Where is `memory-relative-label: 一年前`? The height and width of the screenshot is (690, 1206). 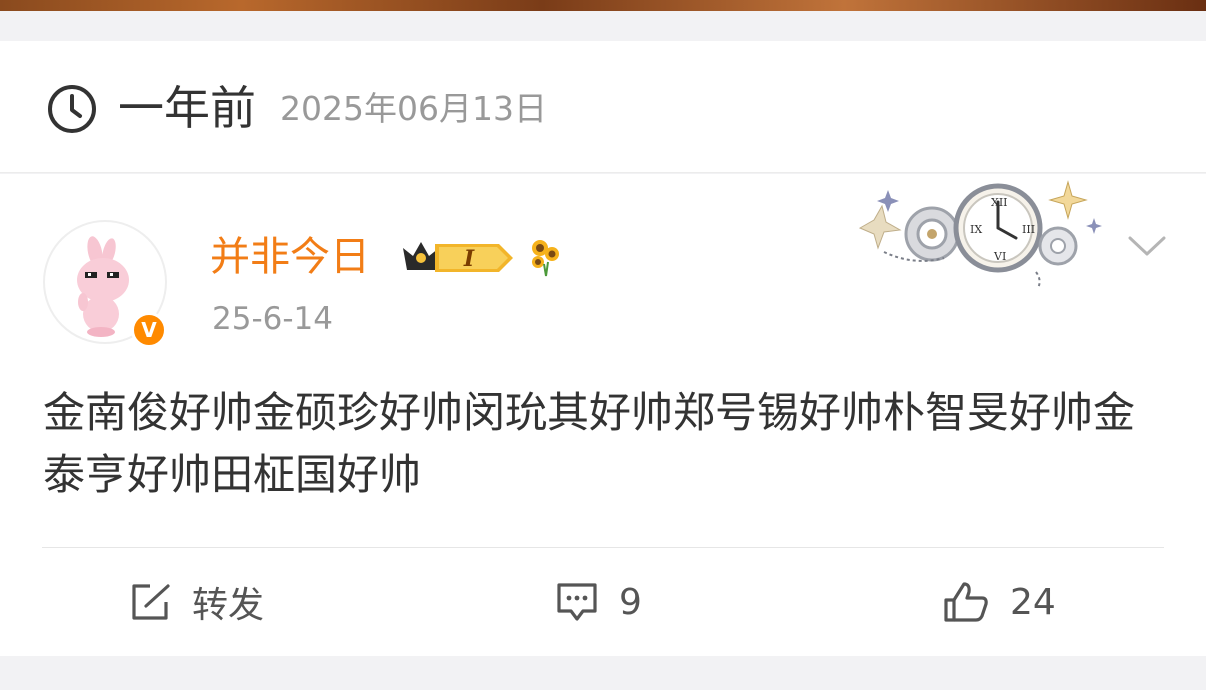 memory-relative-label: 一年前 is located at coordinates (187, 108).